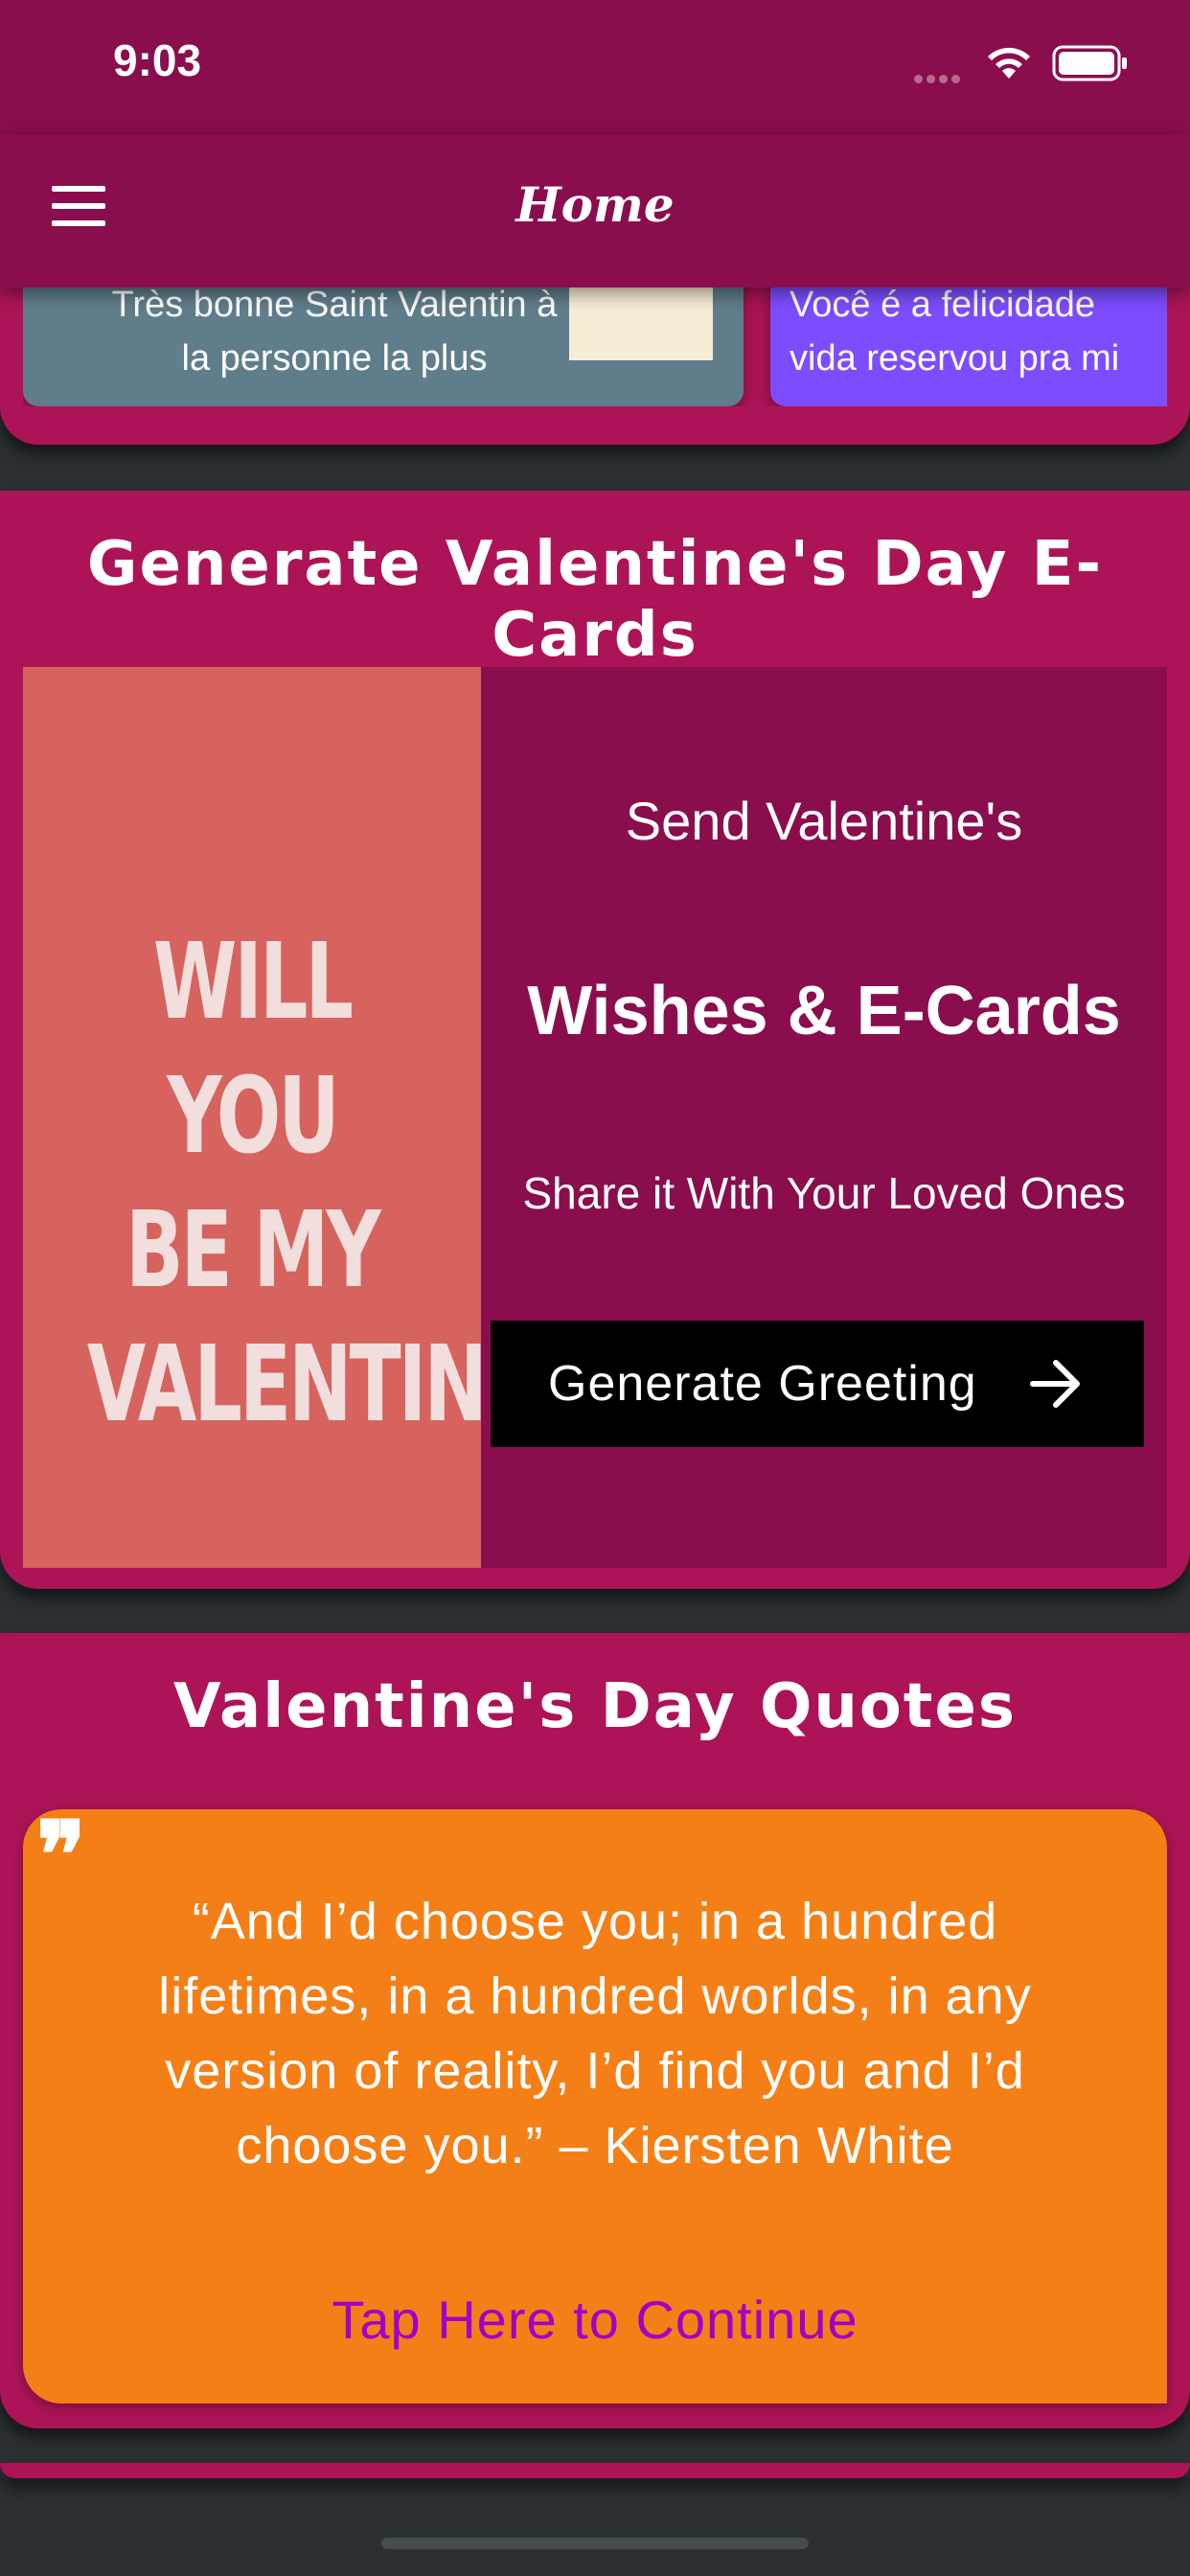 This screenshot has height=2576, width=1190. I want to click on home-indicator, so click(595, 2543).